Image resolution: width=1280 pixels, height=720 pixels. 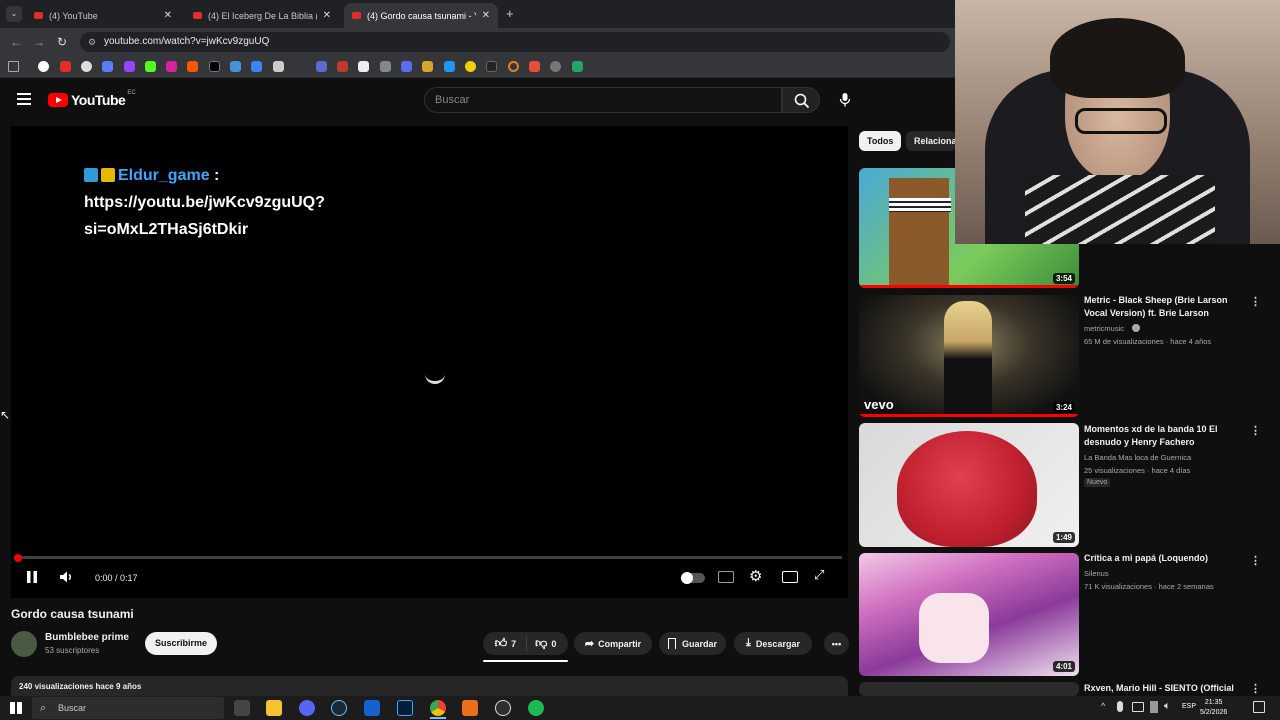 I want to click on recommendation-title: Rxven, Mario Hill - SIENTO (Official, so click(x=1159, y=688).